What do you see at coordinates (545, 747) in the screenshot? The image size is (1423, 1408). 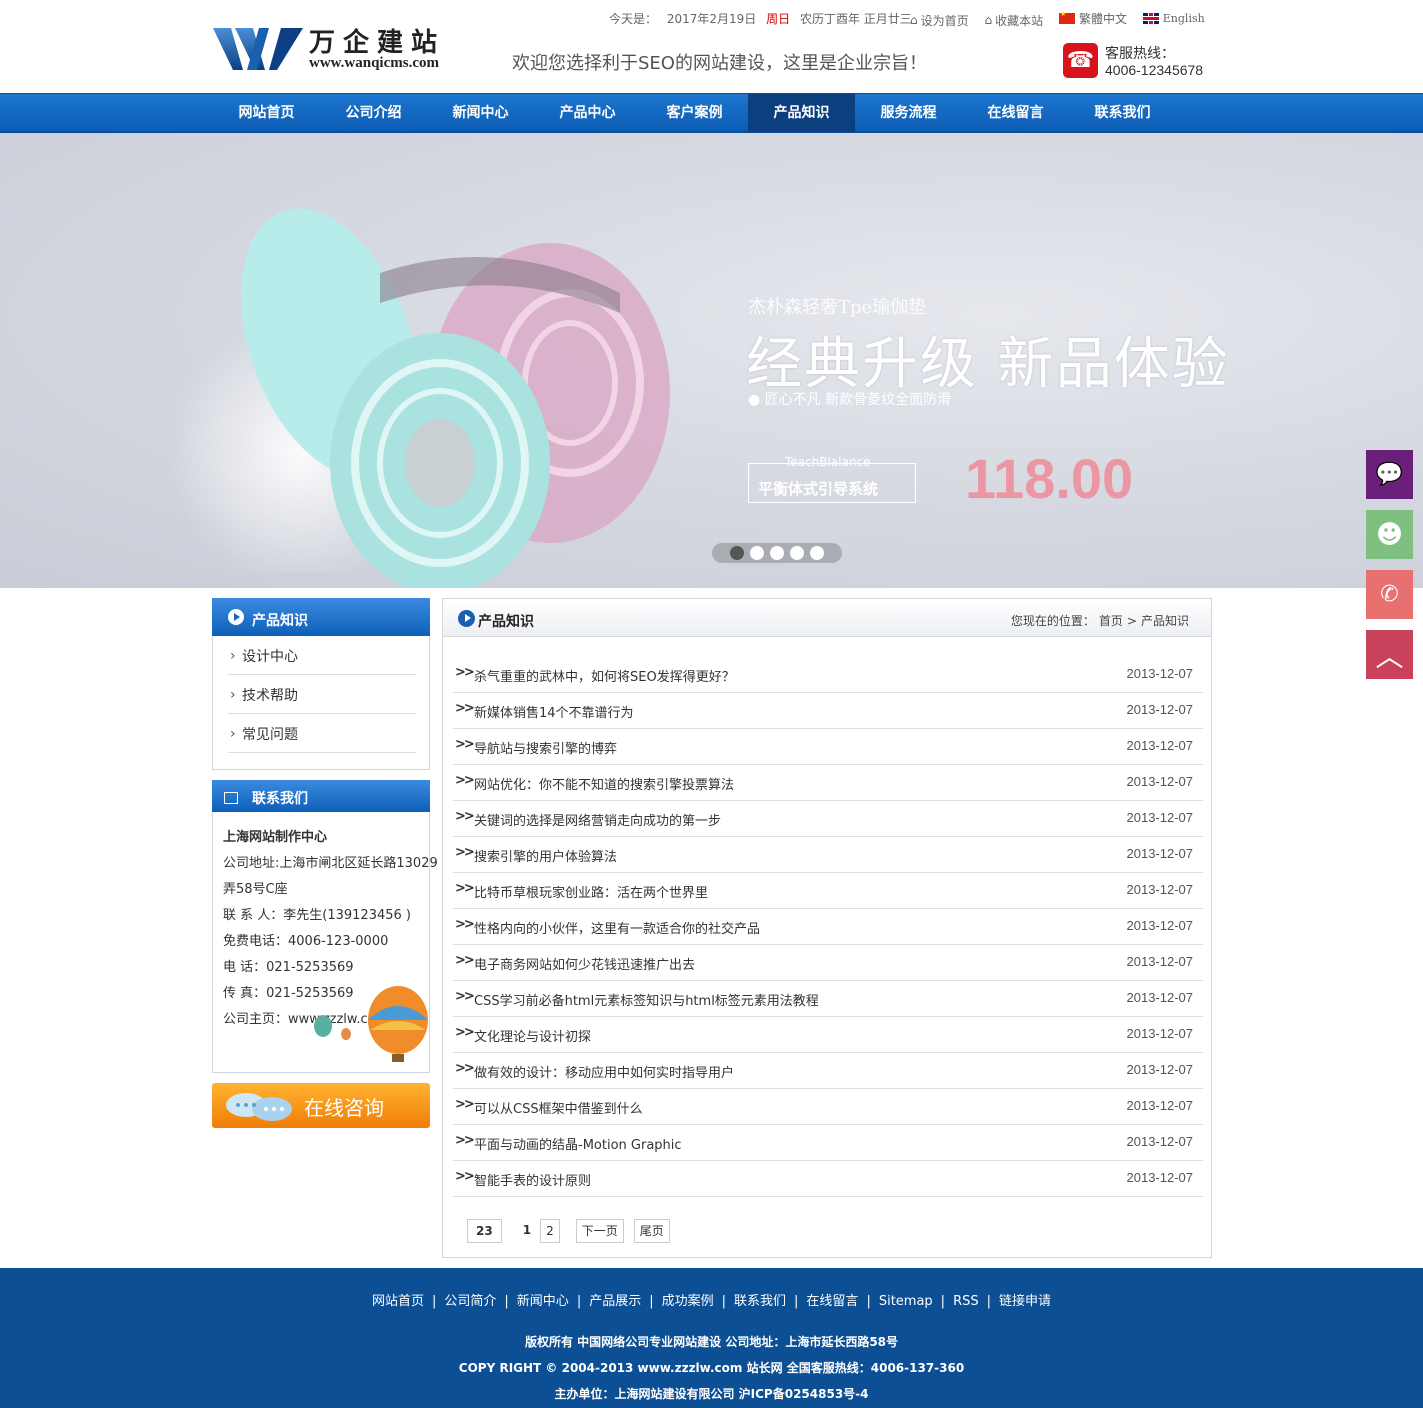 I see `article-title: 导航站与搜索引擎的博弈` at bounding box center [545, 747].